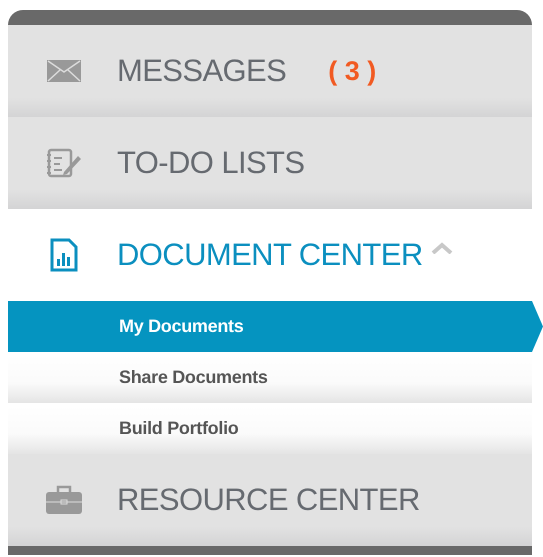  I want to click on section-label: TO-DO LISTS, so click(210, 163).